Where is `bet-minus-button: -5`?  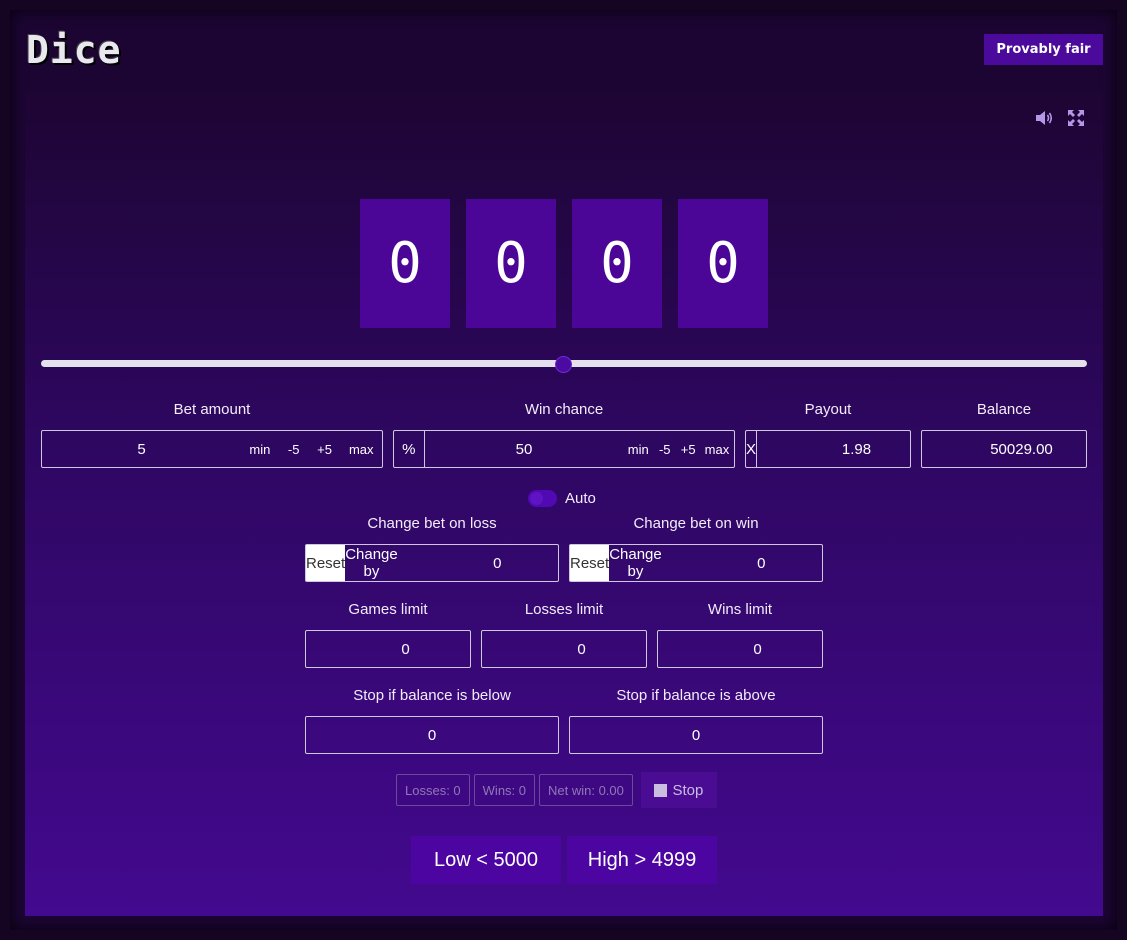
bet-minus-button: -5 is located at coordinates (294, 449).